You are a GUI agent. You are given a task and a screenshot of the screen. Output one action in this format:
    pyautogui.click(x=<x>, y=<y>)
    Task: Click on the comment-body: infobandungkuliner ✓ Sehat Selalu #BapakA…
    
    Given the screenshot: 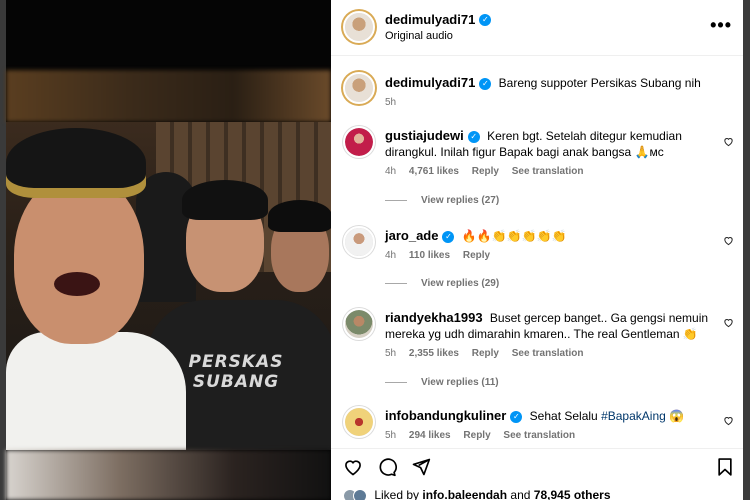 What is the action you would take?
    pyautogui.click(x=550, y=416)
    